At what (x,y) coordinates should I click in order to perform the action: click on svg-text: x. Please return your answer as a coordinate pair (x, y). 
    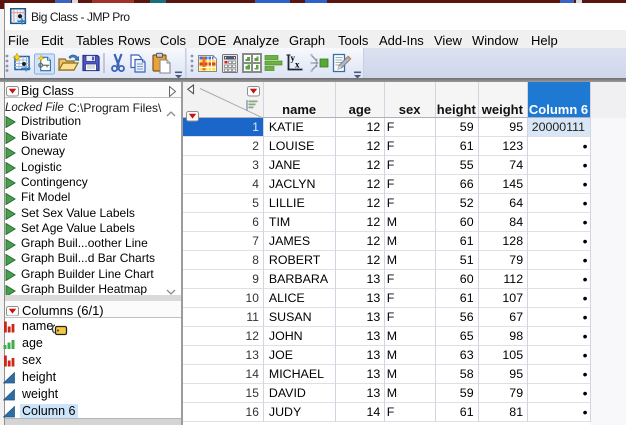
    Looking at the image, I should click on (297, 65).